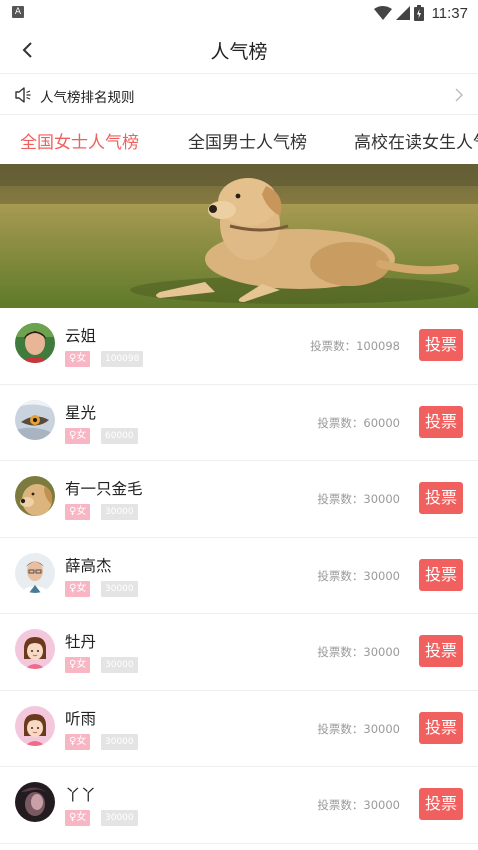  I want to click on status-indicators: 11:37, so click(420, 13).